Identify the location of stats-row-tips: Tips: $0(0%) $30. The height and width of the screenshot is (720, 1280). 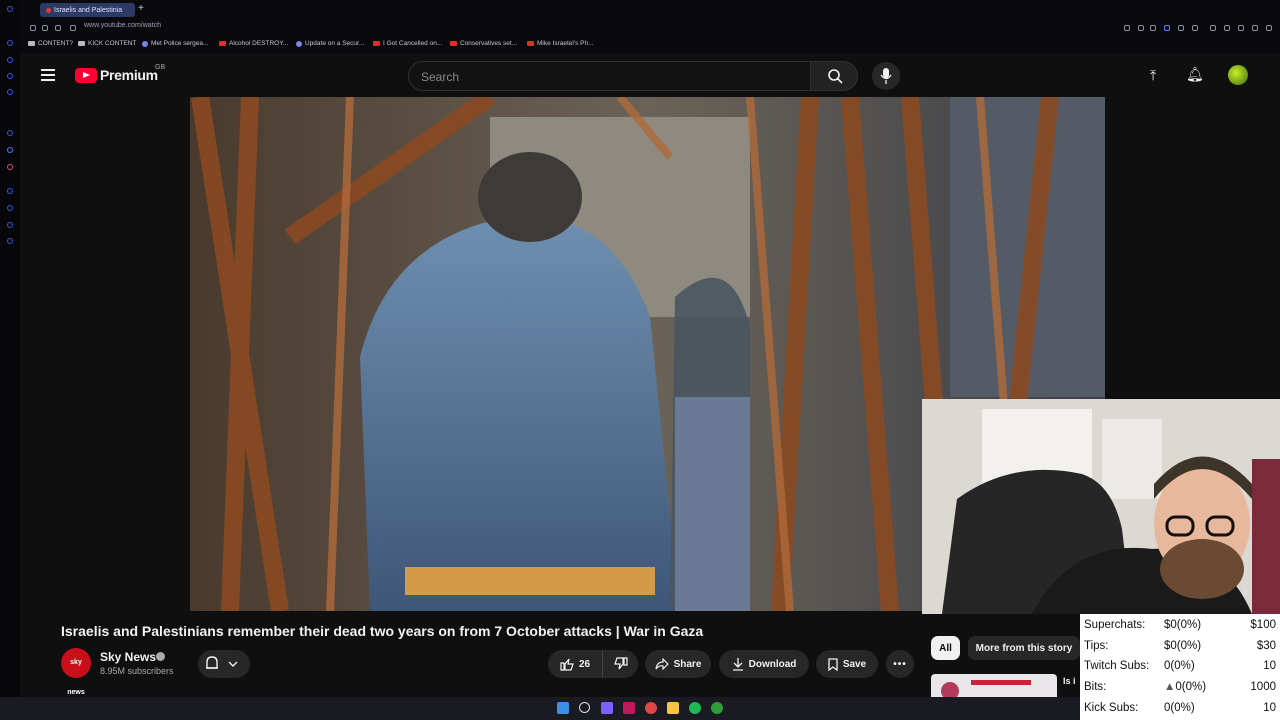
(1180, 646).